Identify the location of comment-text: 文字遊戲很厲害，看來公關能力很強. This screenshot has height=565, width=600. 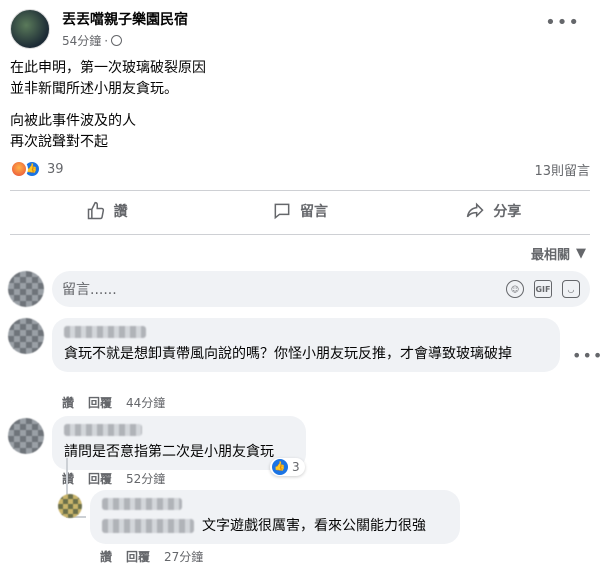
(314, 526).